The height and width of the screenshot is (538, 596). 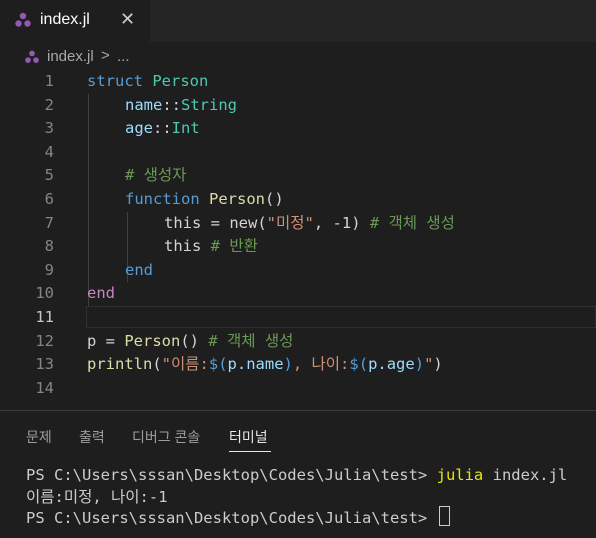 I want to click on current-line-highlight, so click(x=341, y=317).